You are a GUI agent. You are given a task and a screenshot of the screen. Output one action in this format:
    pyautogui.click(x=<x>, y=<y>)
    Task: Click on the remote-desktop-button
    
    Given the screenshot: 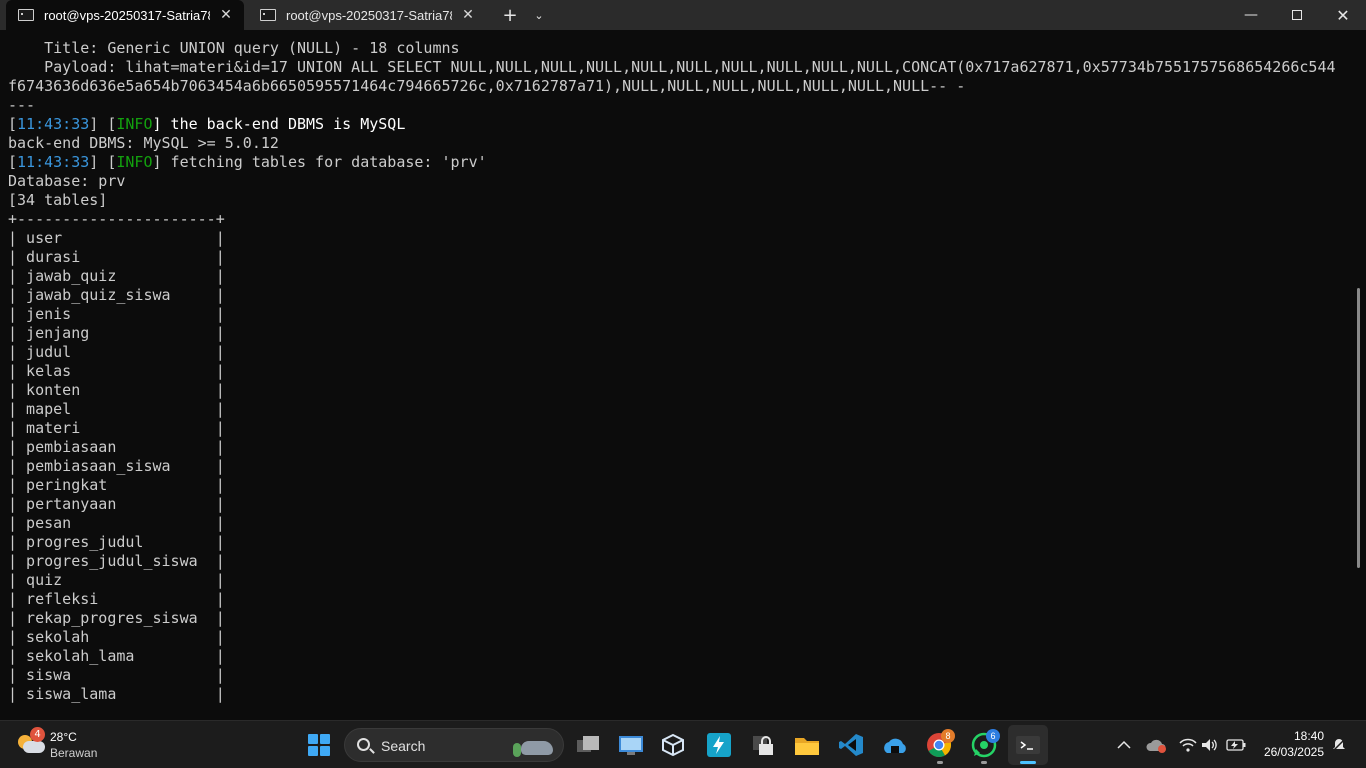 What is the action you would take?
    pyautogui.click(x=631, y=745)
    